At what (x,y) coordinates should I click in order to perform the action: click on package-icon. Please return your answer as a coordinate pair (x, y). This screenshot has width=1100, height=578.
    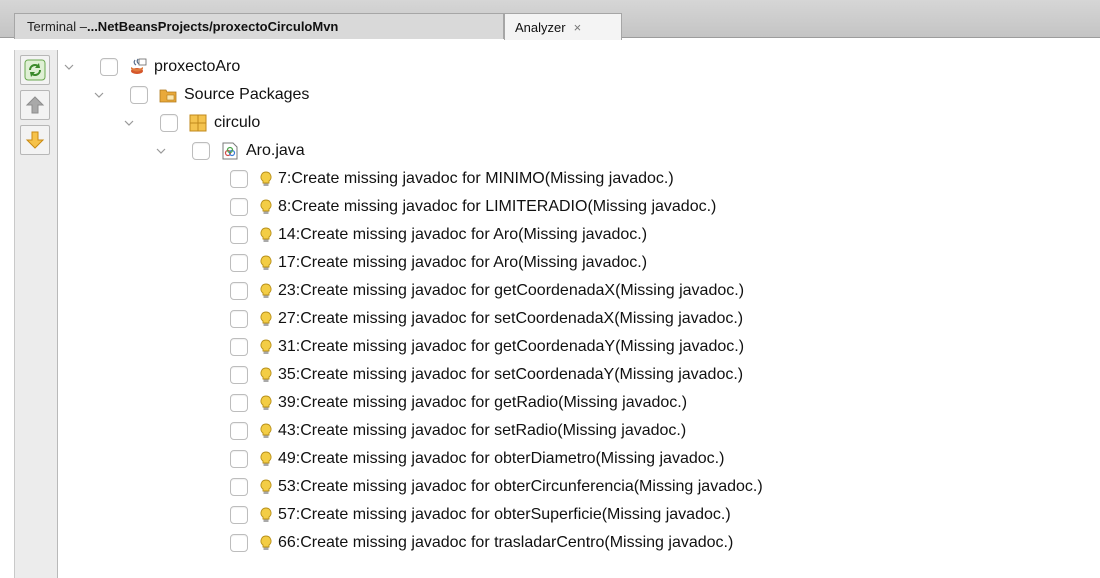
    Looking at the image, I should click on (198, 123).